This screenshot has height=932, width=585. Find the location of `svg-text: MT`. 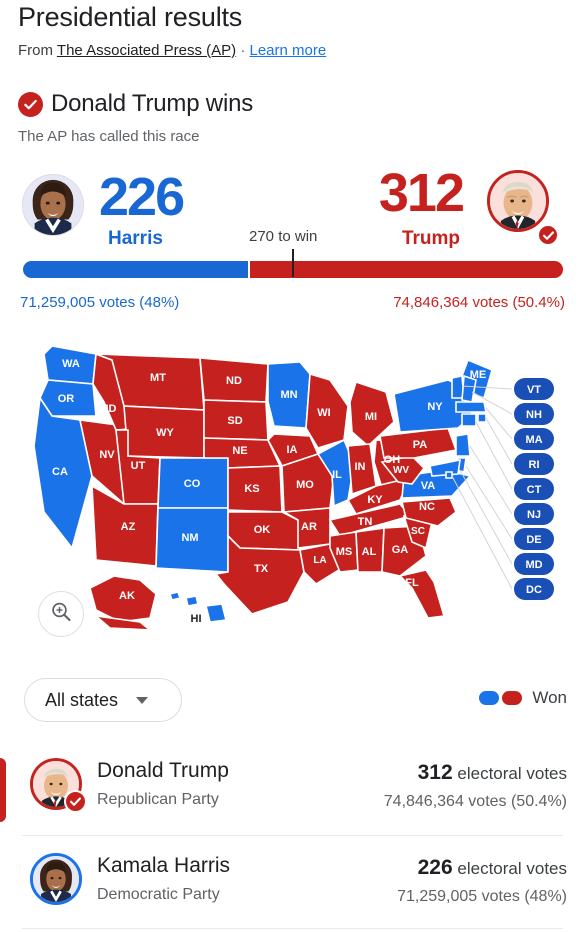

svg-text: MT is located at coordinates (158, 378).